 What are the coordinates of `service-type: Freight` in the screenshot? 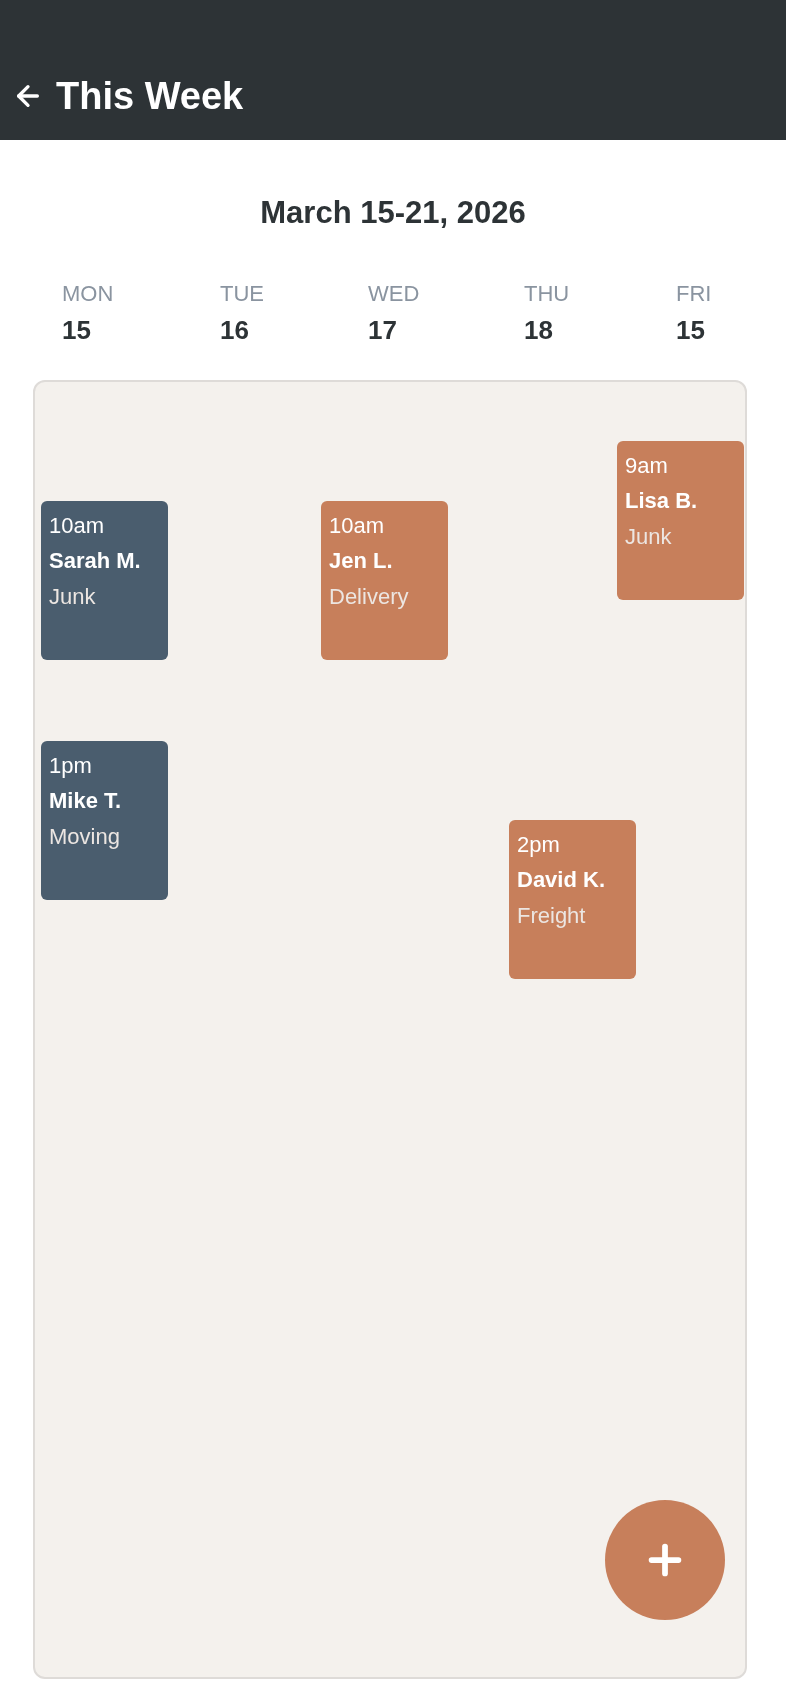 It's located at (551, 915).